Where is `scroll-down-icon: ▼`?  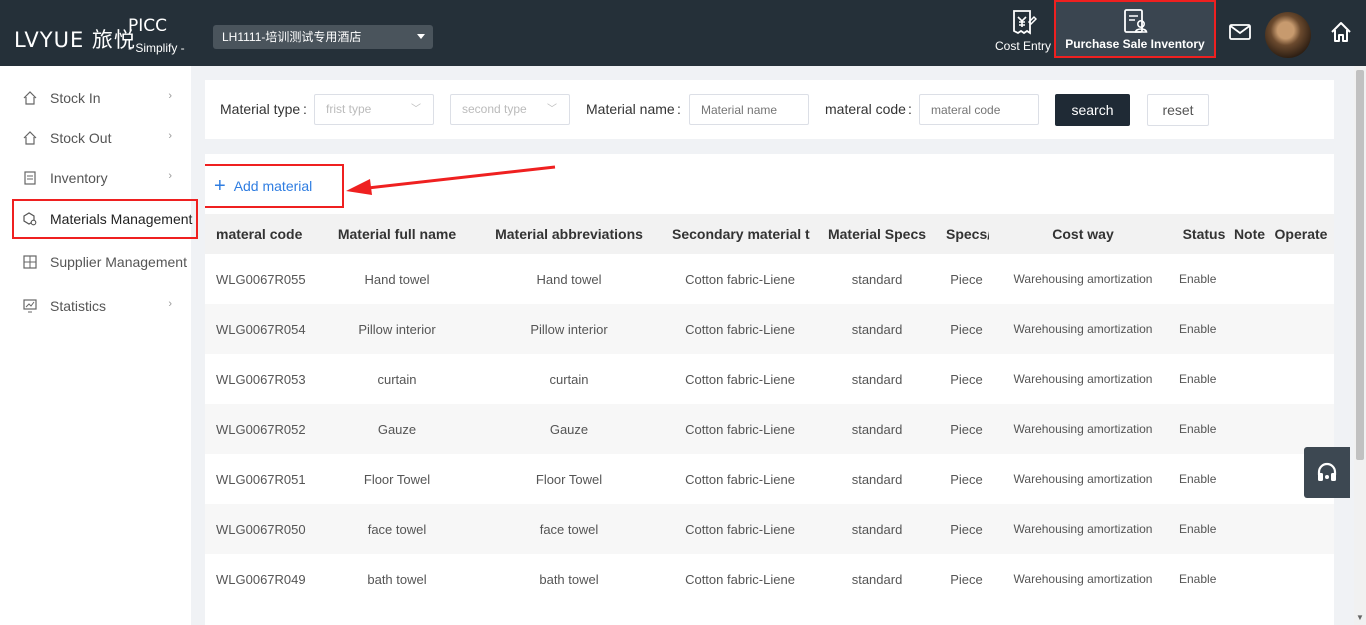
scroll-down-icon: ▼ is located at coordinates (1360, 617).